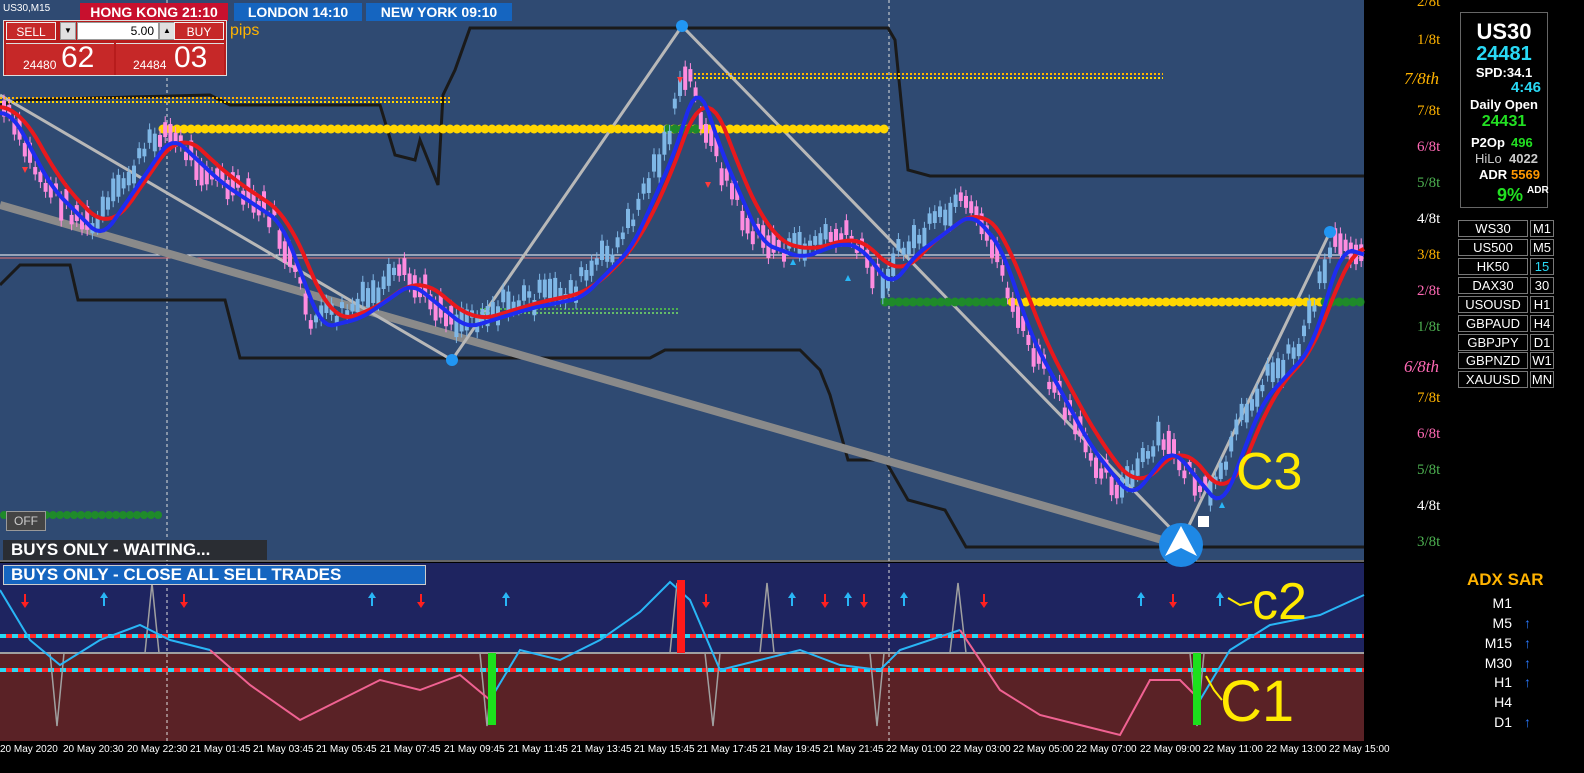 The height and width of the screenshot is (773, 1584). I want to click on symbol-button: GBPNZD, so click(1493, 360).